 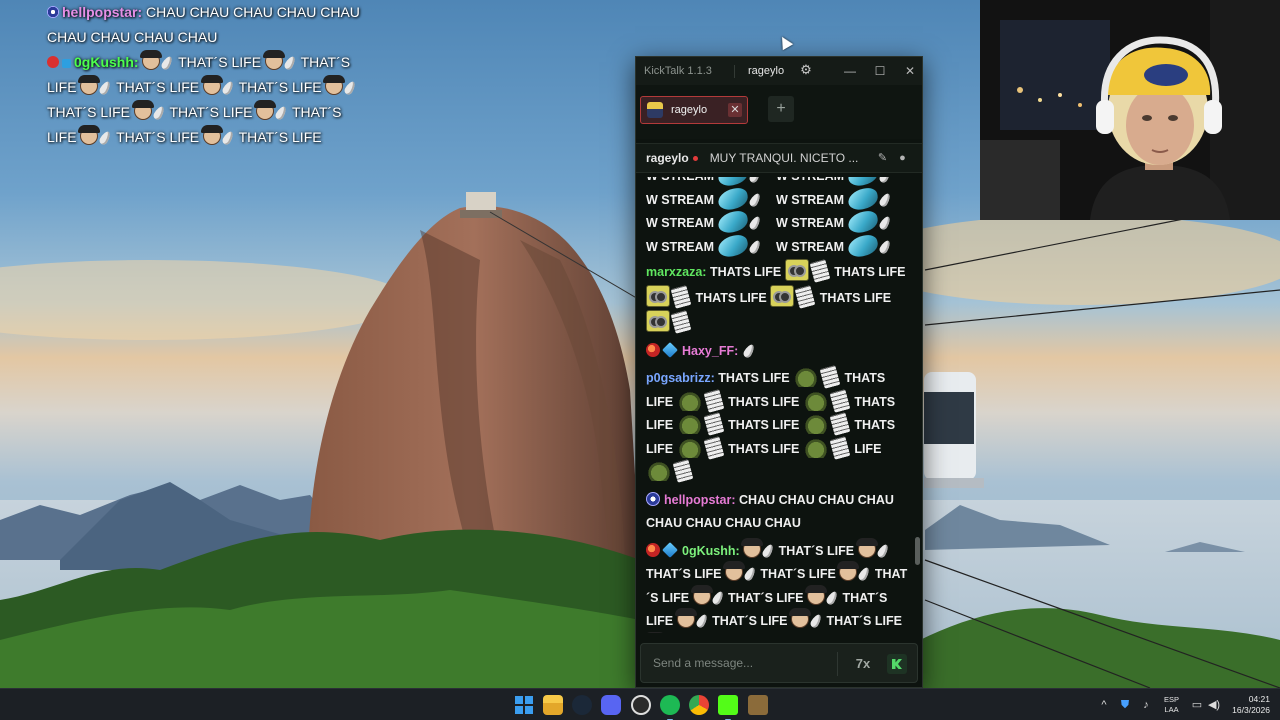 I want to click on chat-username: hellpopstar:, so click(x=700, y=500).